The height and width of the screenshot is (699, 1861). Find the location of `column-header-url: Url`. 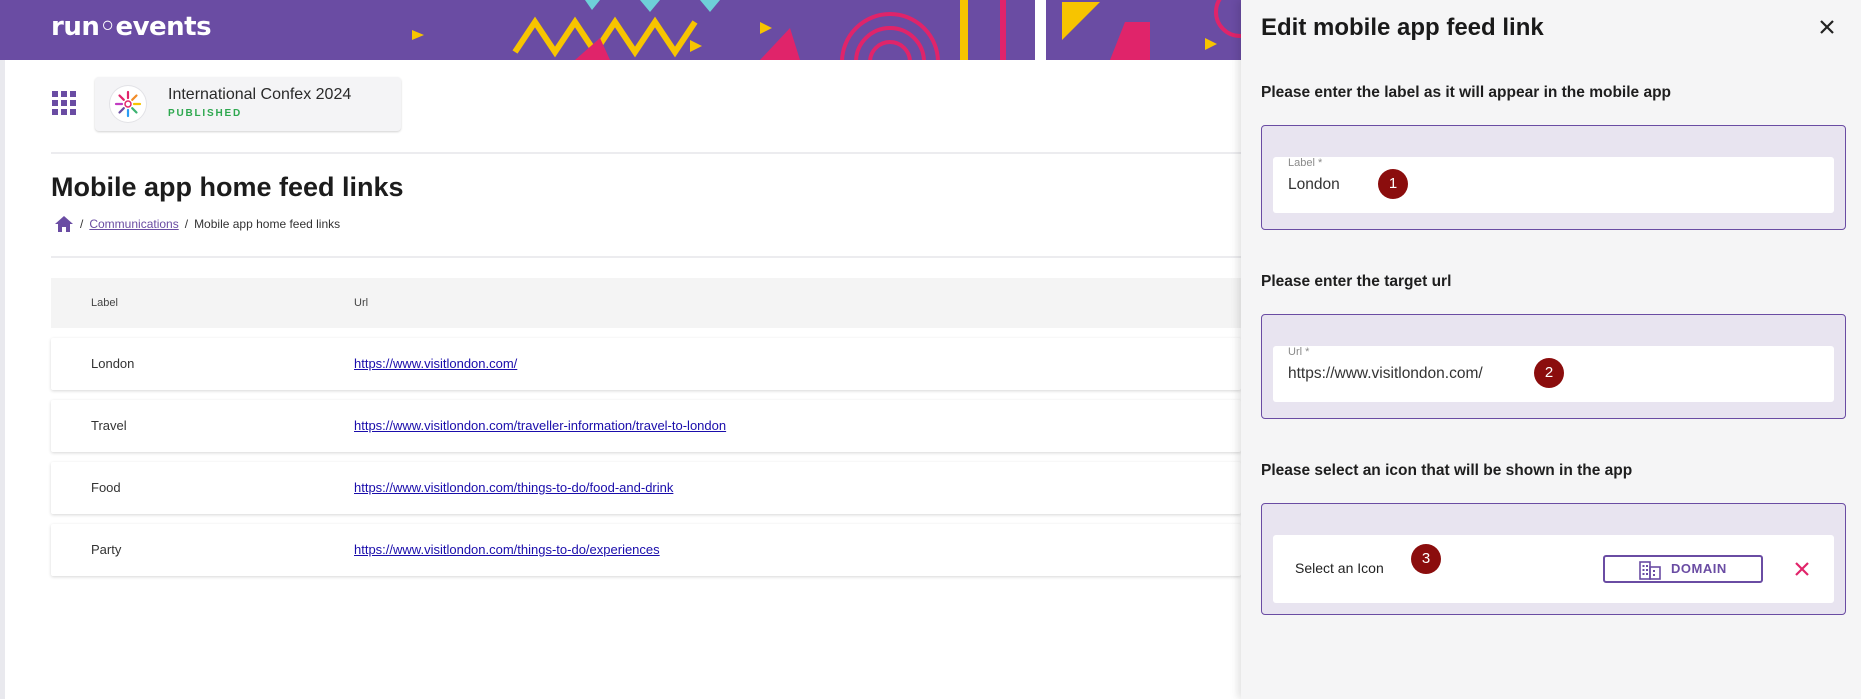

column-header-url: Url is located at coordinates (361, 303).